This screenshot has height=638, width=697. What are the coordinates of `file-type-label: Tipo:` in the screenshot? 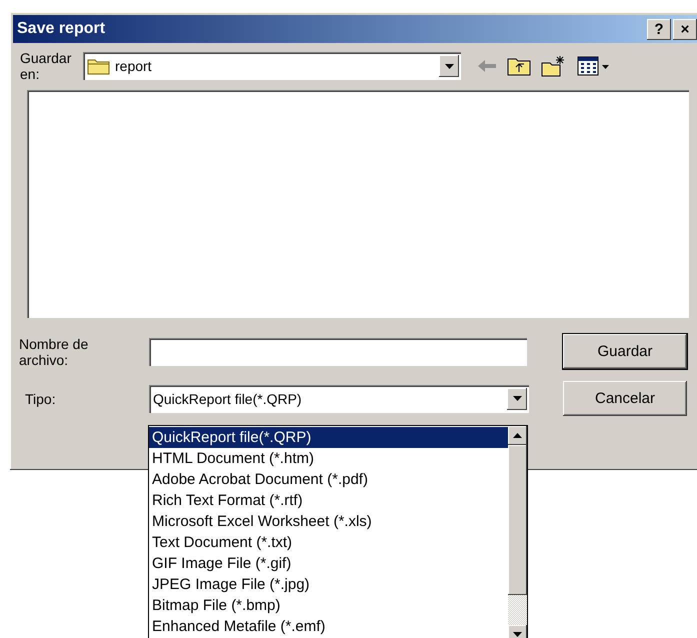 It's located at (40, 398).